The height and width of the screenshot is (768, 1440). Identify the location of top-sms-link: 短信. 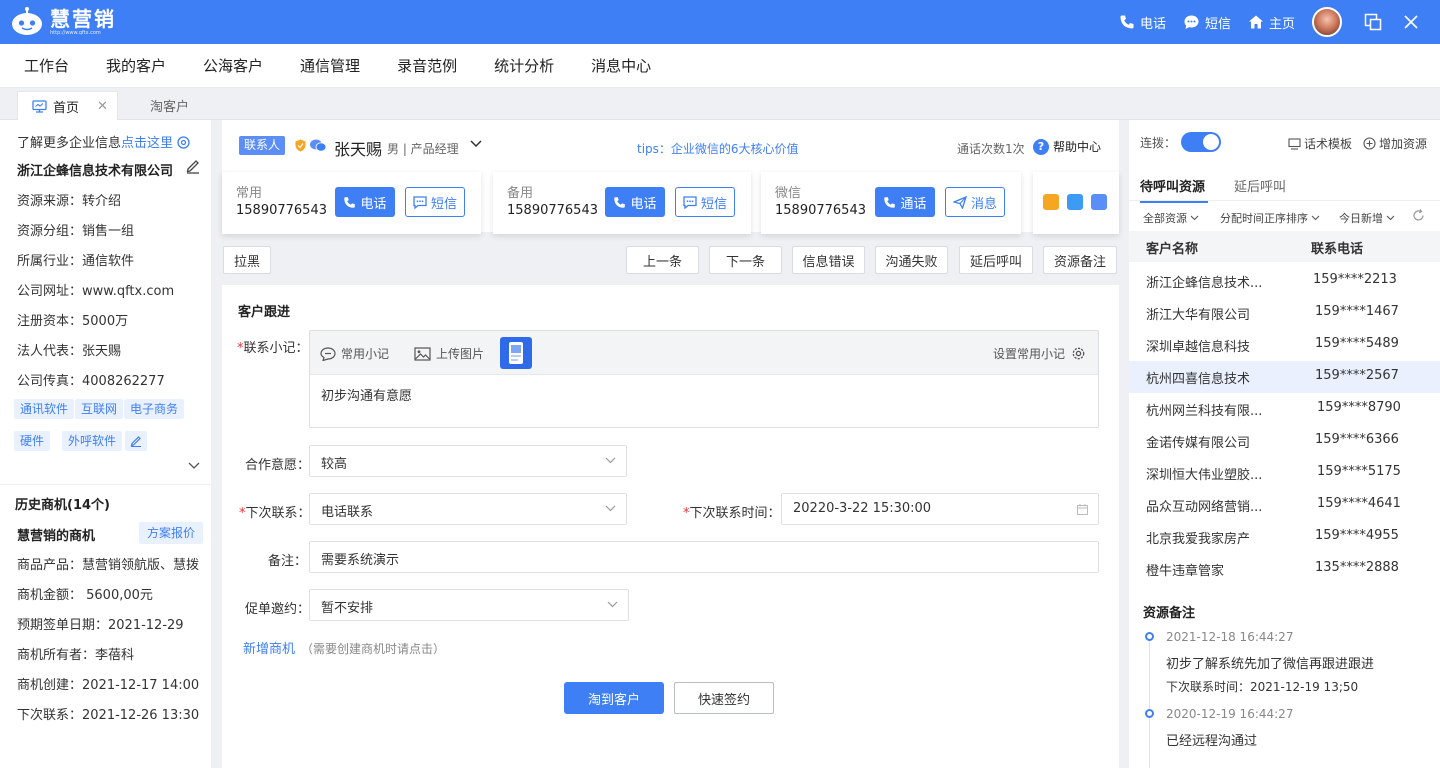
(1207, 22).